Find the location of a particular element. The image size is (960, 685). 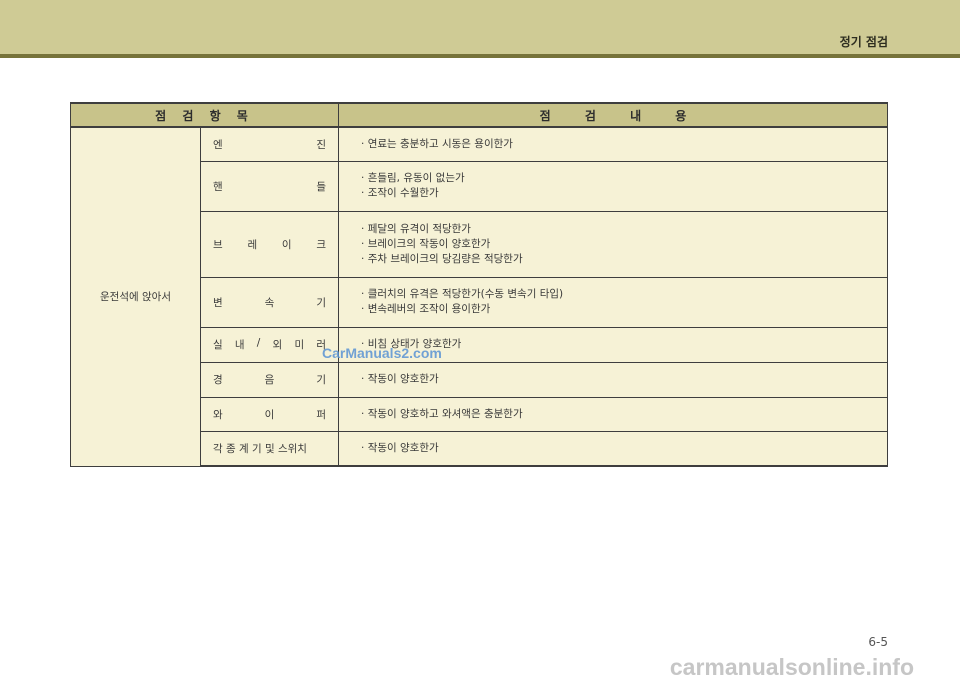

item-label-part: 각 종 계 기 및 스위치 is located at coordinates (260, 448).